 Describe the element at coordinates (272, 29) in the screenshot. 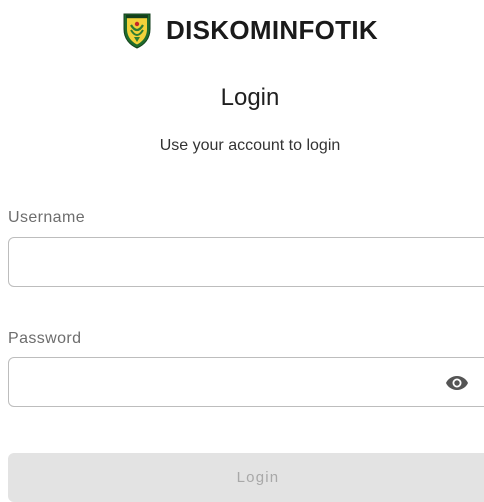

I see `brand-name: DISKOMINFOTIK` at that location.